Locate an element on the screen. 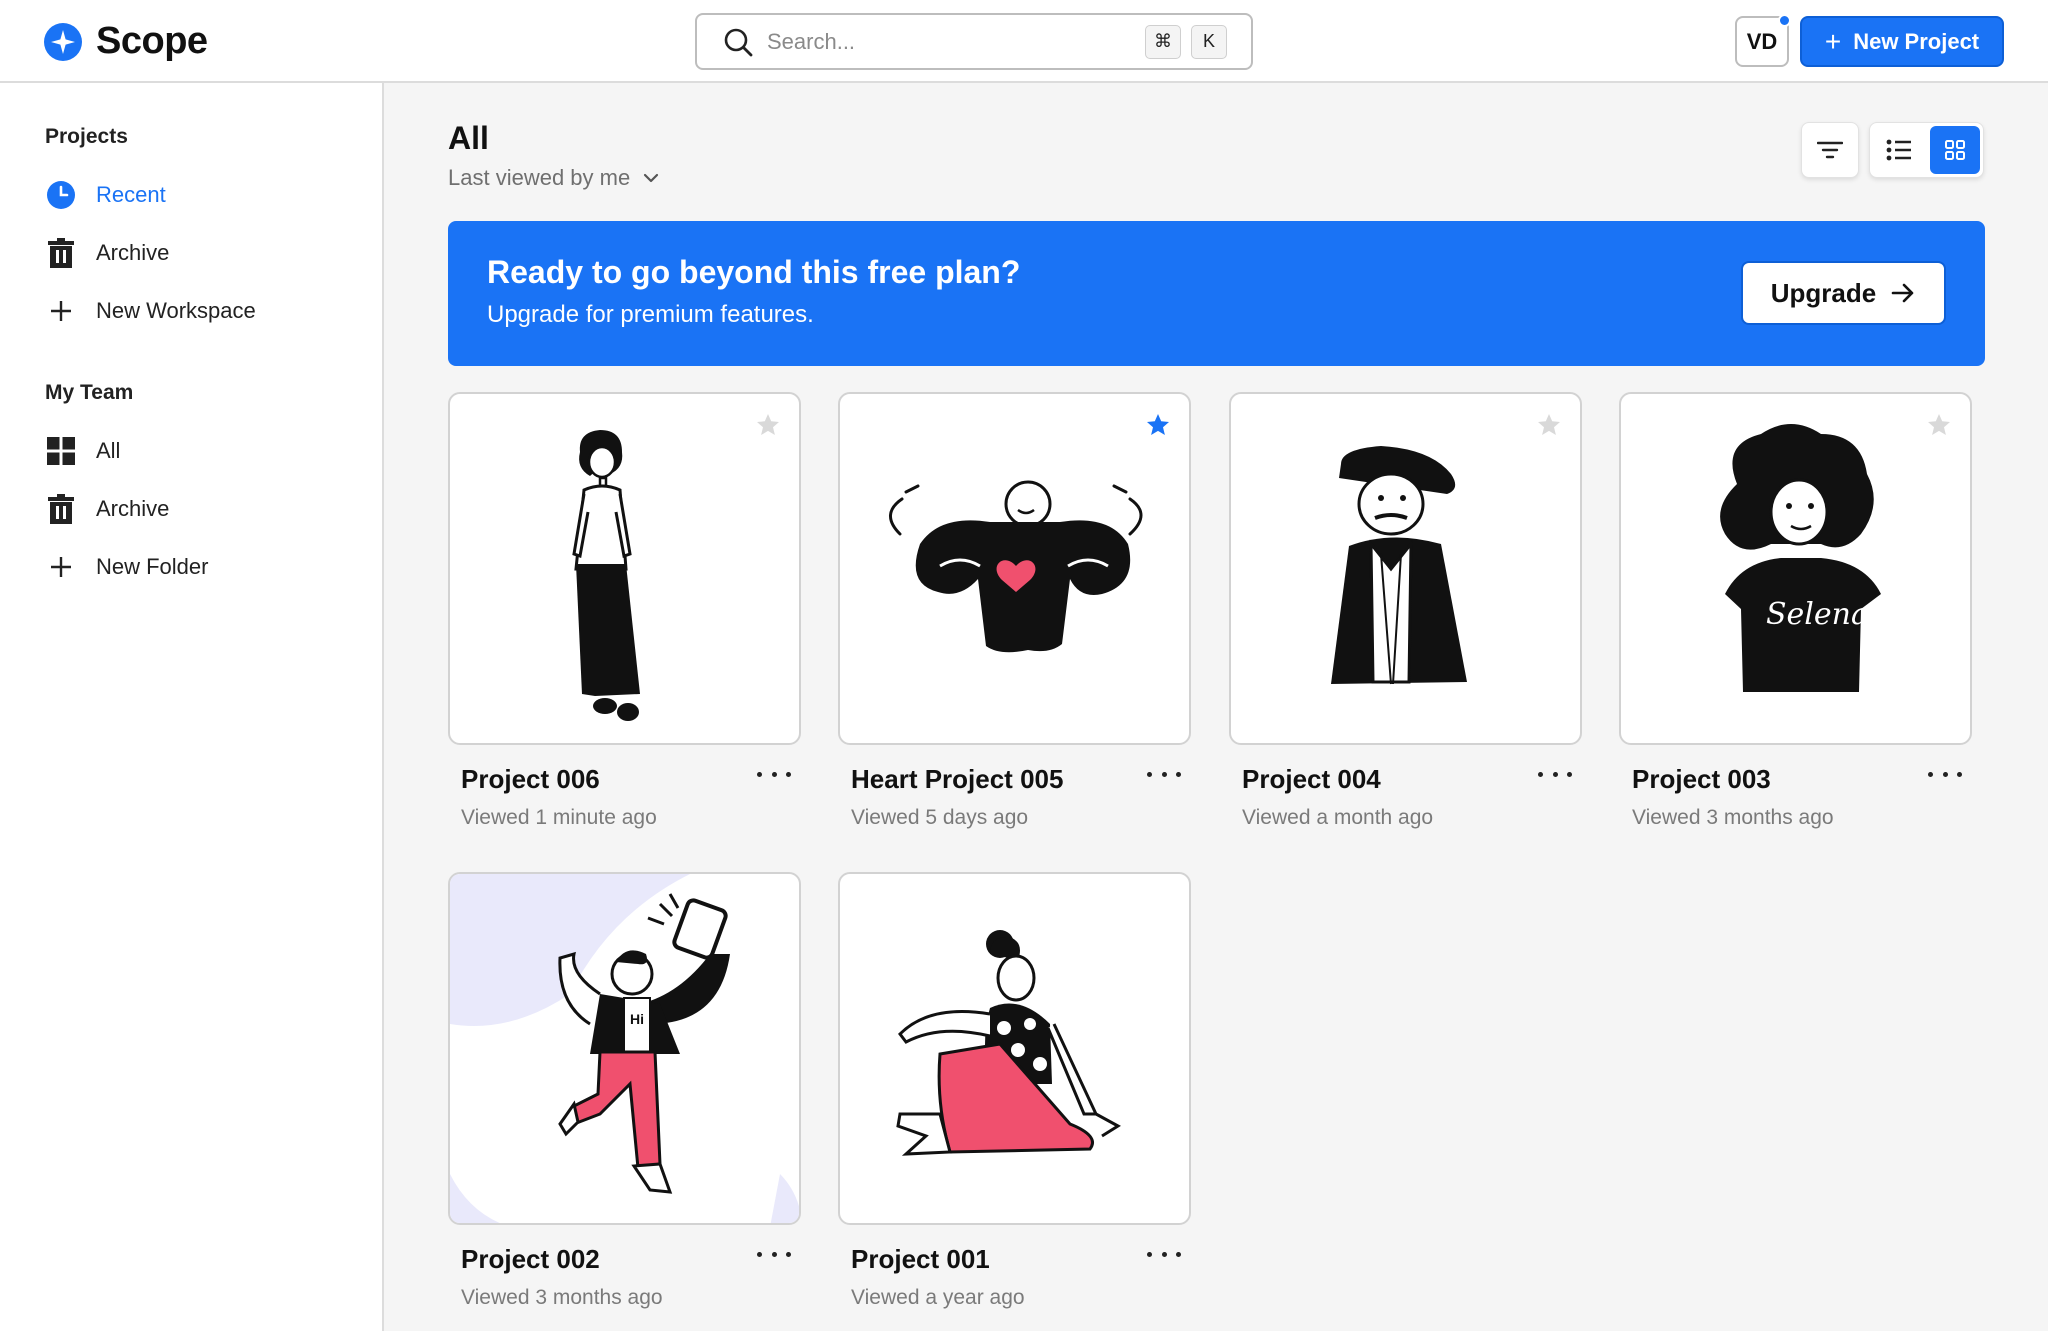 The image size is (2048, 1331). chevron-down-icon is located at coordinates (651, 178).